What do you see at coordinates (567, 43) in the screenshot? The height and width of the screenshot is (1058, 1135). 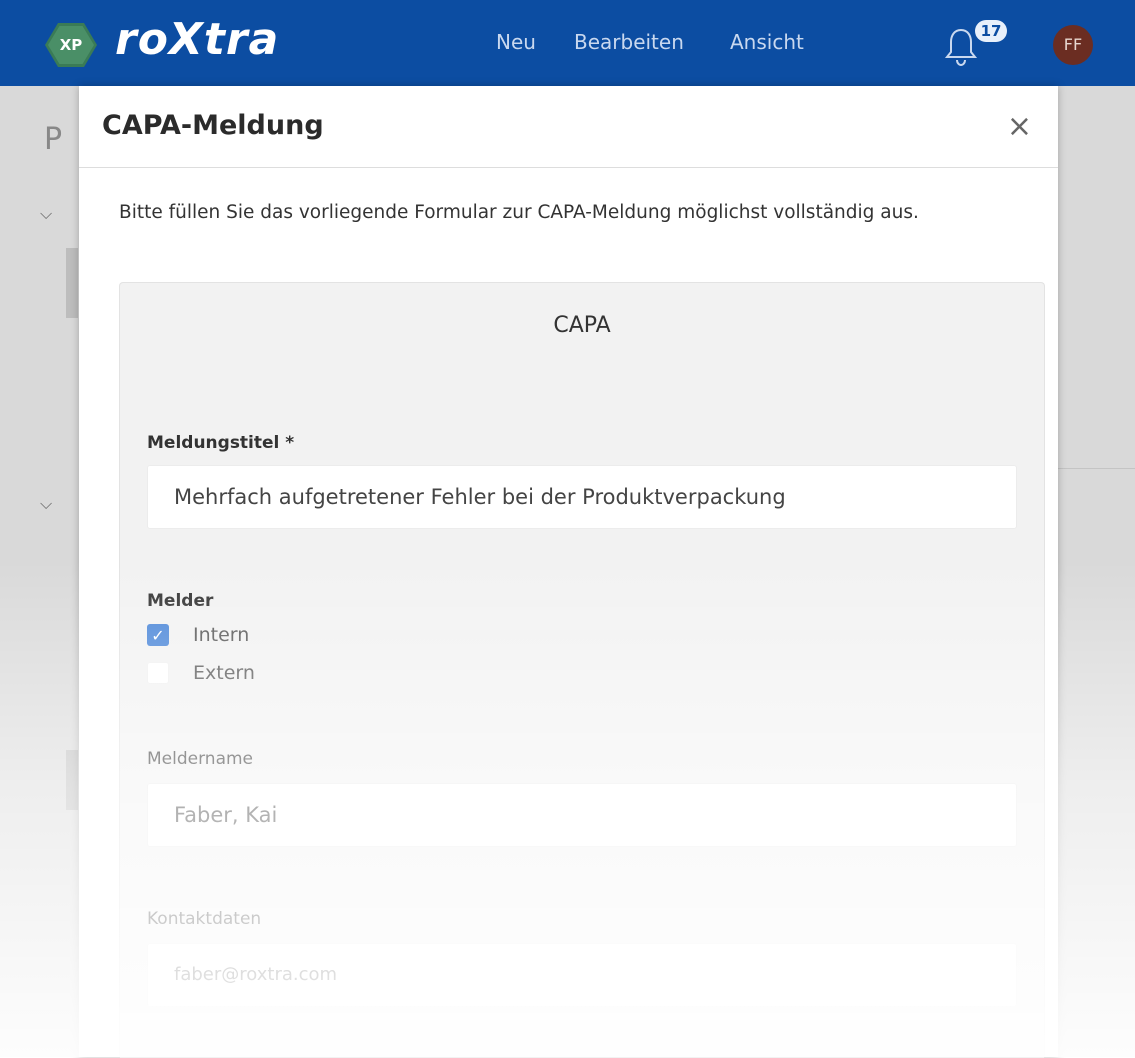 I see `top-navigation-bar: XP roXtra Neu Bearbeiten Ansicht 17 FF` at bounding box center [567, 43].